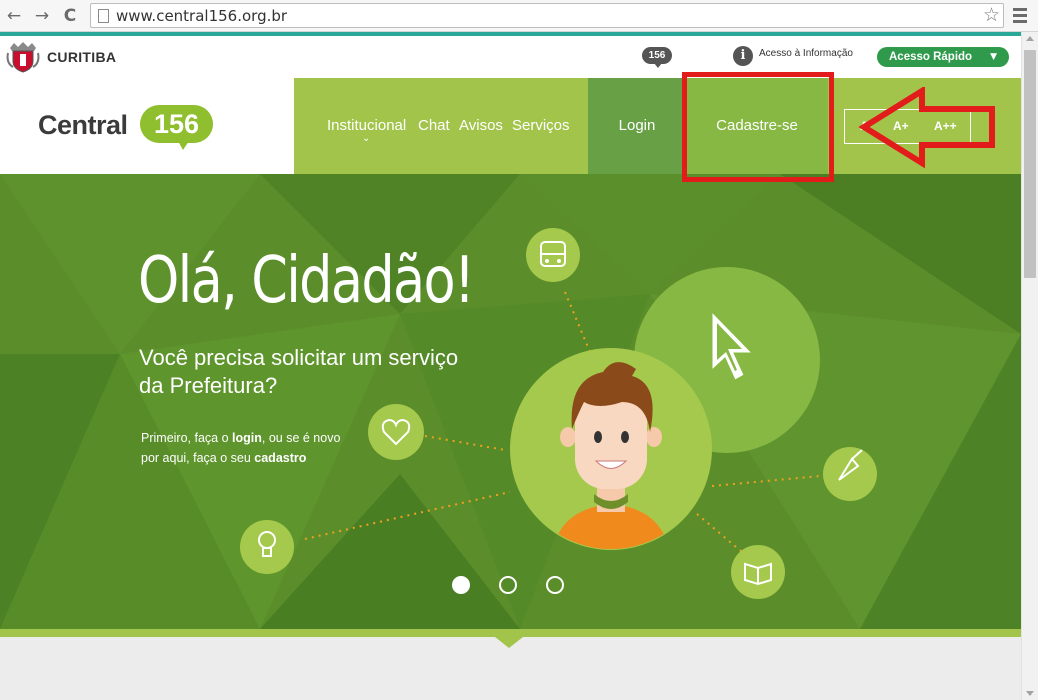 This screenshot has height=700, width=1038. What do you see at coordinates (187, 438) in the screenshot?
I see `hero-note-text-start: Primeiro, faça o` at bounding box center [187, 438].